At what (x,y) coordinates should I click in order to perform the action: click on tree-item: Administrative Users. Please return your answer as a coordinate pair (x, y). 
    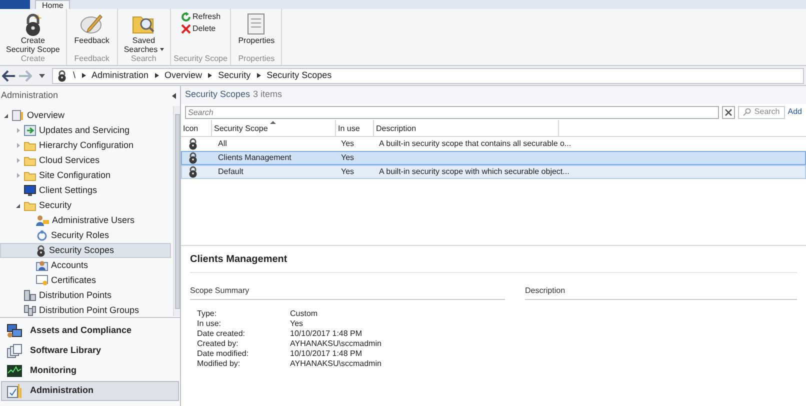
    Looking at the image, I should click on (85, 220).